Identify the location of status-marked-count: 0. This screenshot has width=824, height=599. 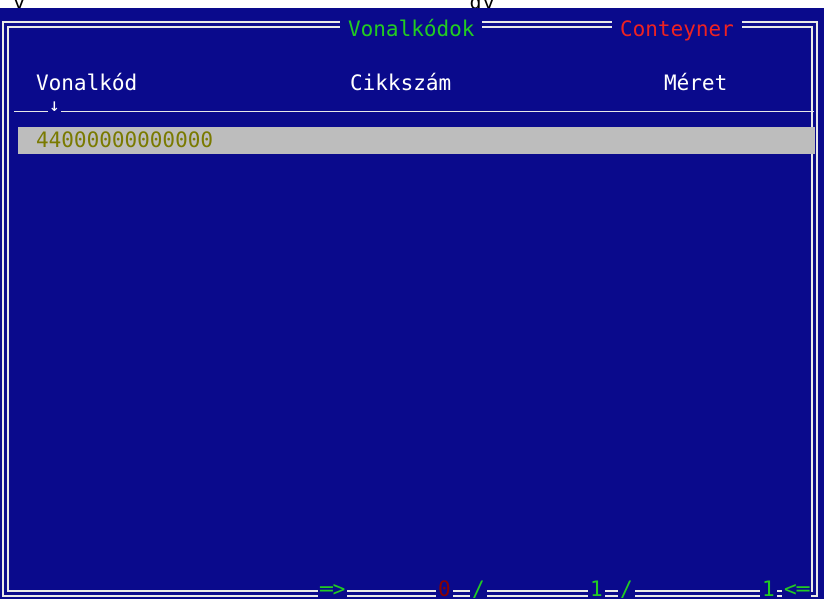
(444, 586).